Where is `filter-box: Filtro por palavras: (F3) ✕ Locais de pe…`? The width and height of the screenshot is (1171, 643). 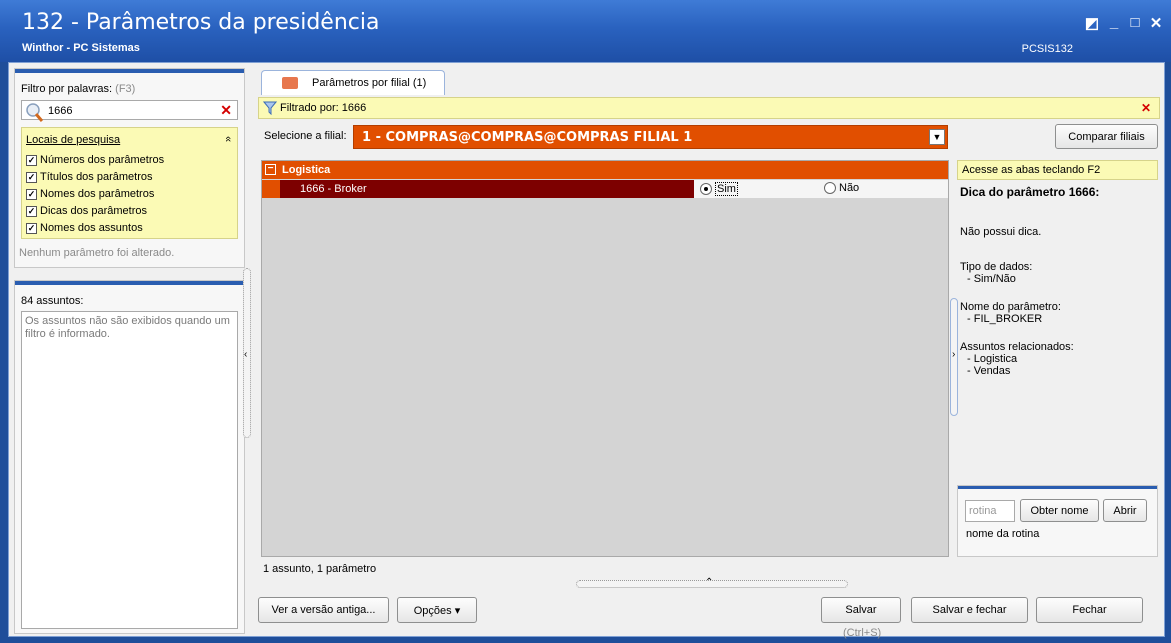 filter-box: Filtro por palavras: (F3) ✕ Locais de pe… is located at coordinates (129, 168).